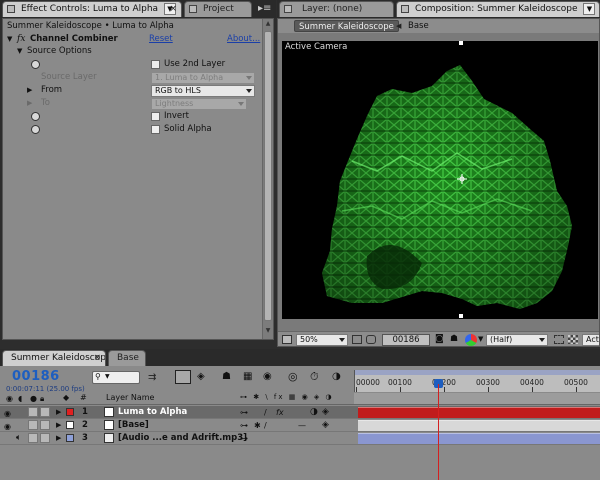 The width and height of the screenshot is (600, 480). What do you see at coordinates (133, 77) in the screenshot?
I see `param-source-layer: Source Layer 1. Luma to Alpha` at bounding box center [133, 77].